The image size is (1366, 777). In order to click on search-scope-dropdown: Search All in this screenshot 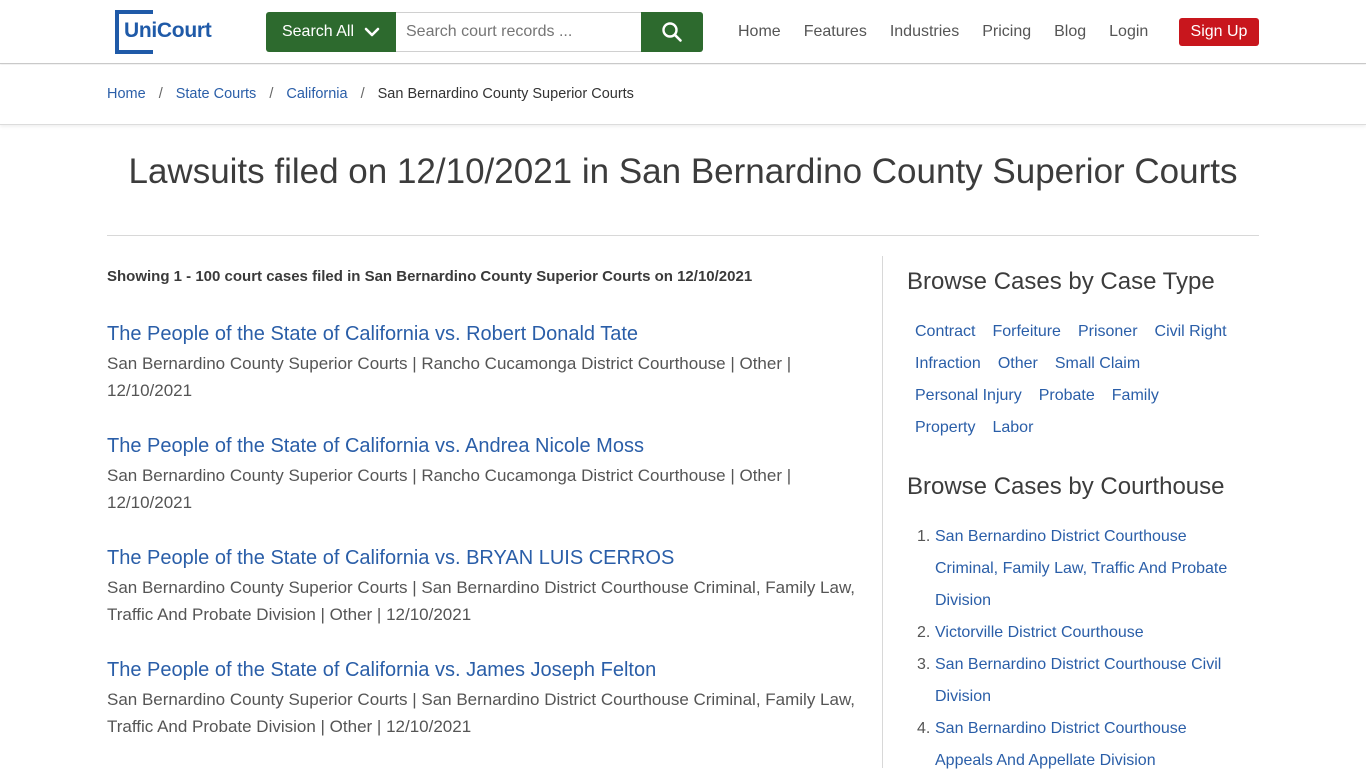, I will do `click(331, 32)`.